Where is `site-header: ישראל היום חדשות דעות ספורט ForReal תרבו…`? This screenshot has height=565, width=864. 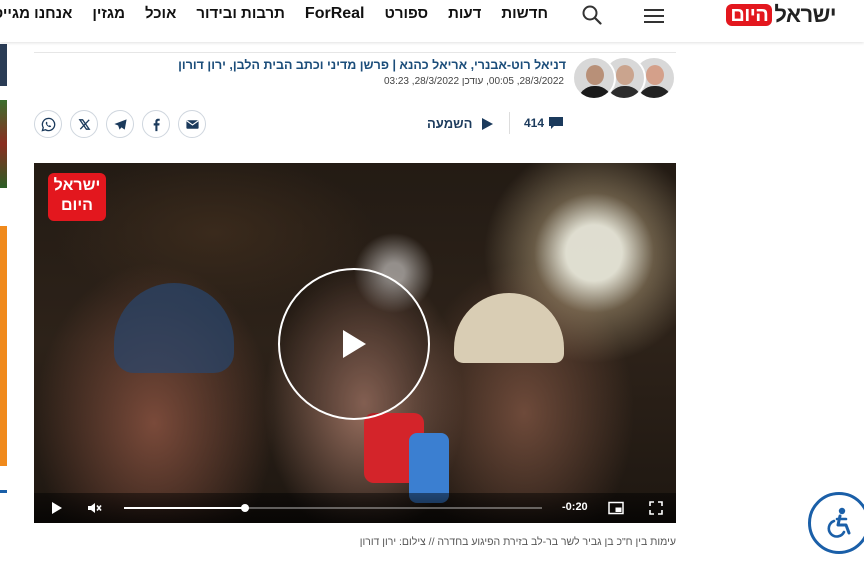 site-header: ישראל היום חדשות דעות ספורט ForReal תרבו… is located at coordinates (432, 21).